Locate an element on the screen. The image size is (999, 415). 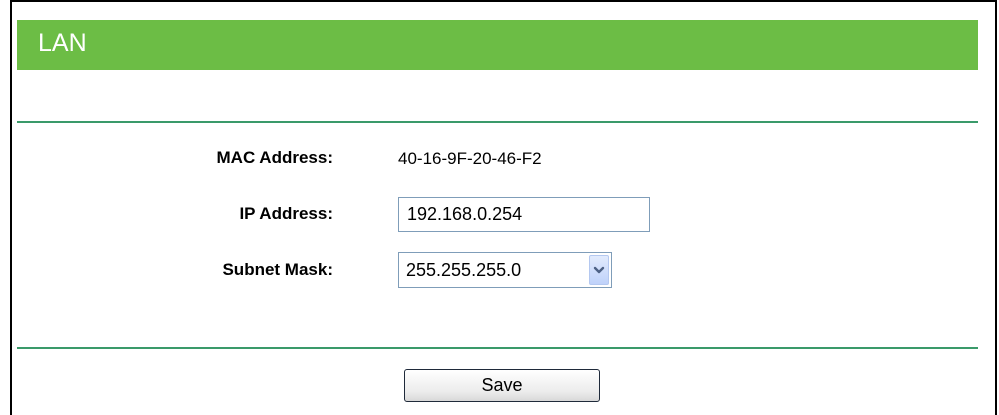
chevron-down-icon is located at coordinates (599, 270).